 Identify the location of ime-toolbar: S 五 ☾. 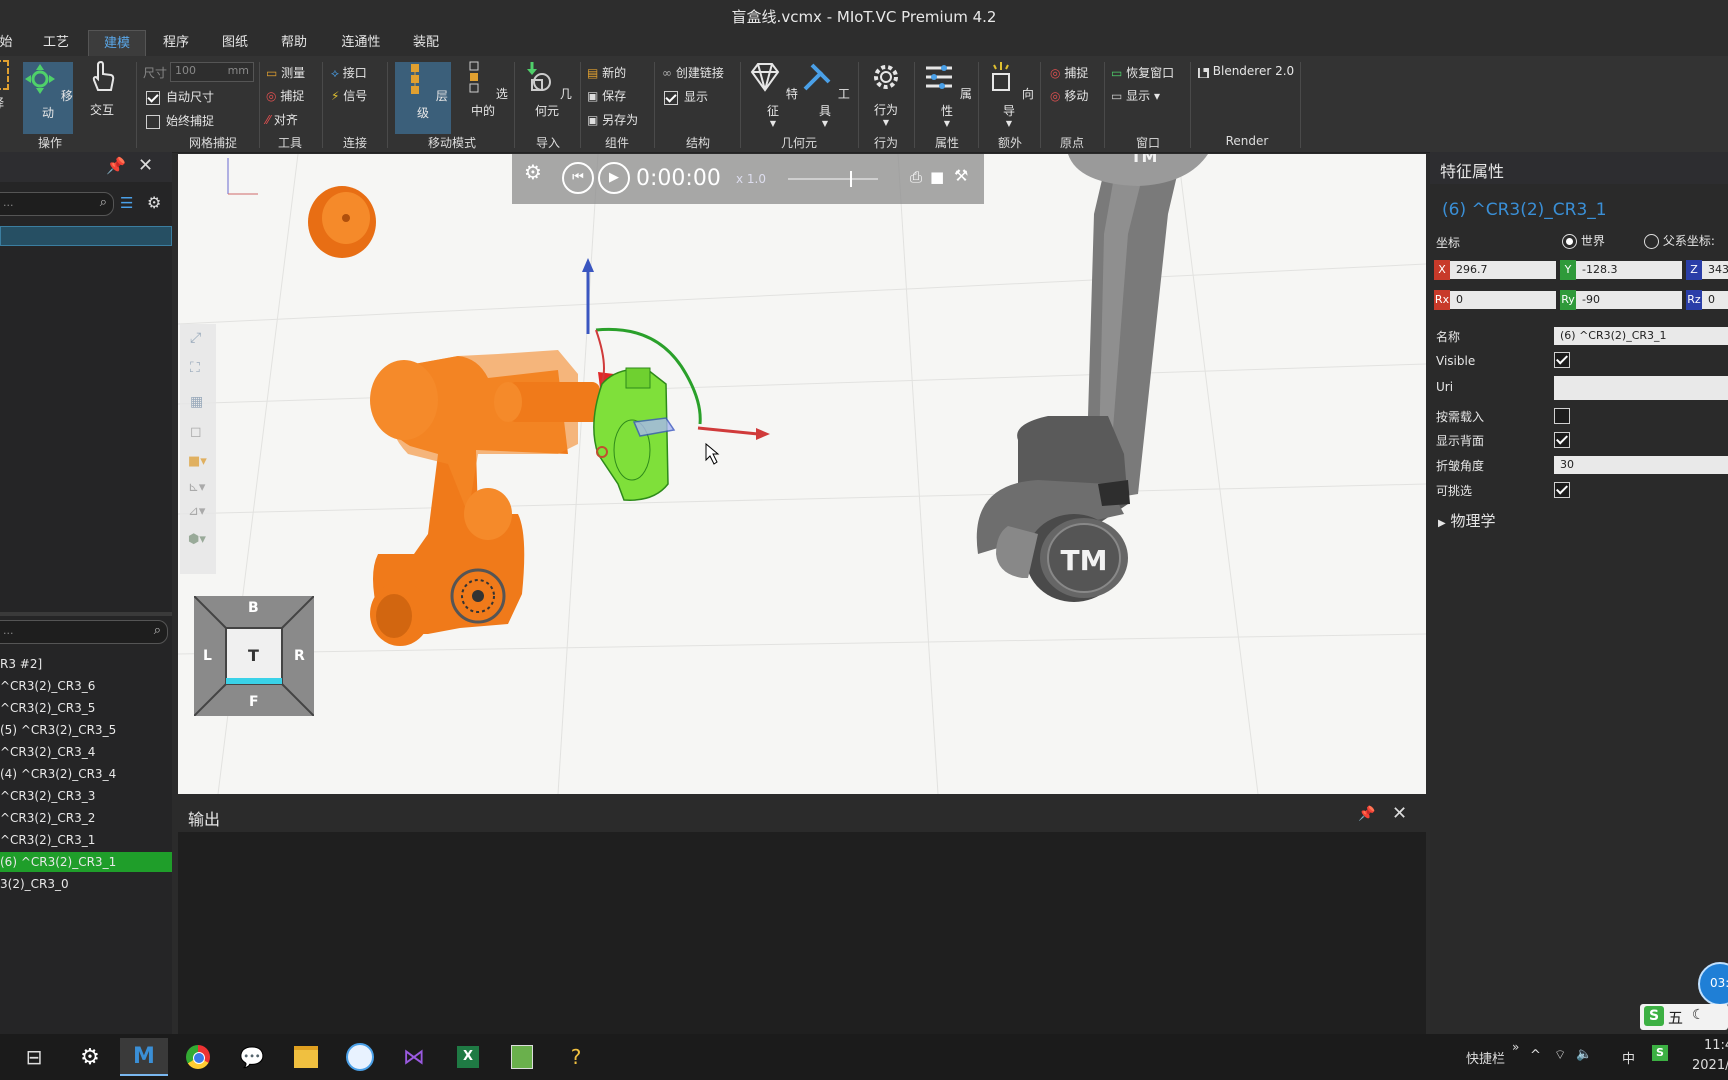
(1684, 1017).